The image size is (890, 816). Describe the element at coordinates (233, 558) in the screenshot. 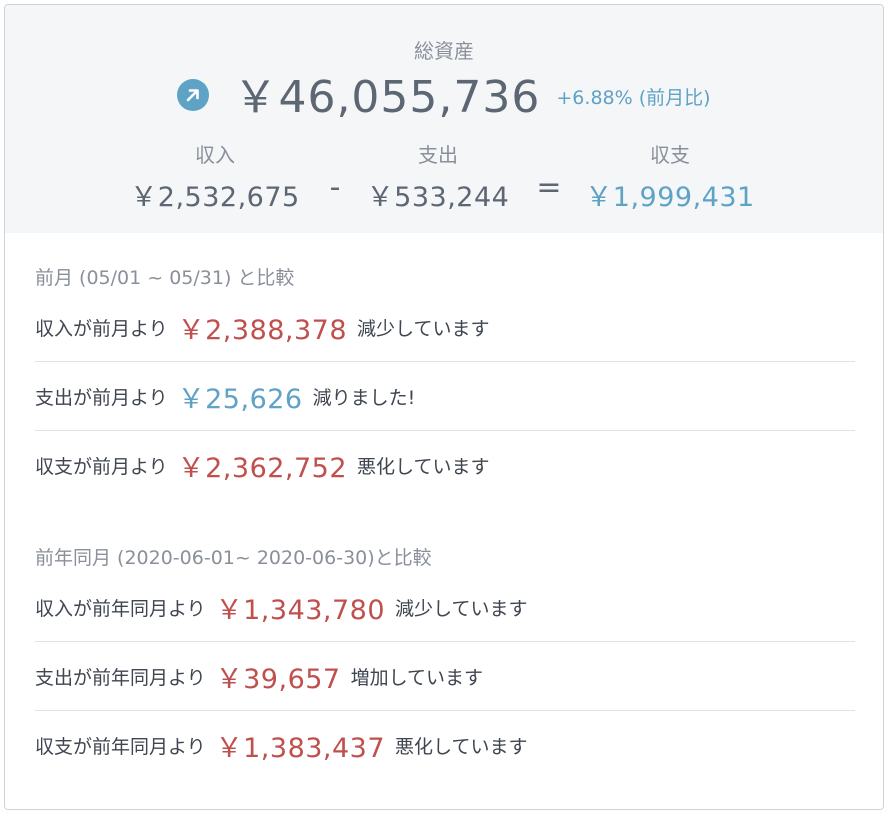

I see `prev-year-title: 前年同月 (2020-06-01~ 2020-06-30)と比較` at that location.